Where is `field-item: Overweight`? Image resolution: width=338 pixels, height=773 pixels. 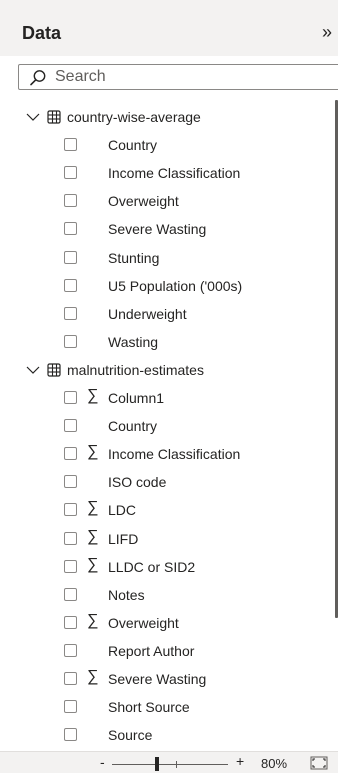 field-item: Overweight is located at coordinates (167, 201).